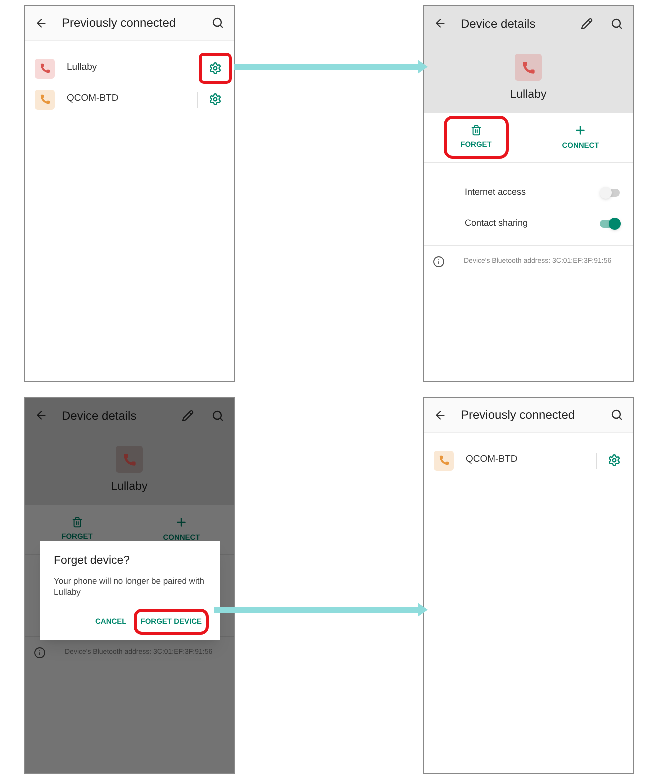  Describe the element at coordinates (93, 561) in the screenshot. I see `dialog-title: Forget device?` at that location.